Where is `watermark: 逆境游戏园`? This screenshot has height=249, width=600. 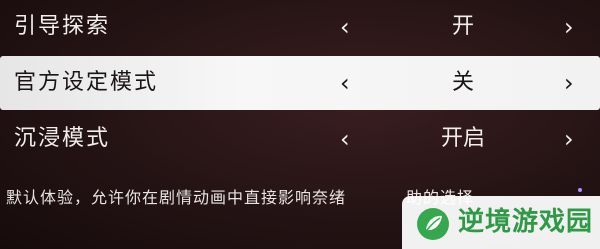
watermark: 逆境游戏园 is located at coordinates (501, 222).